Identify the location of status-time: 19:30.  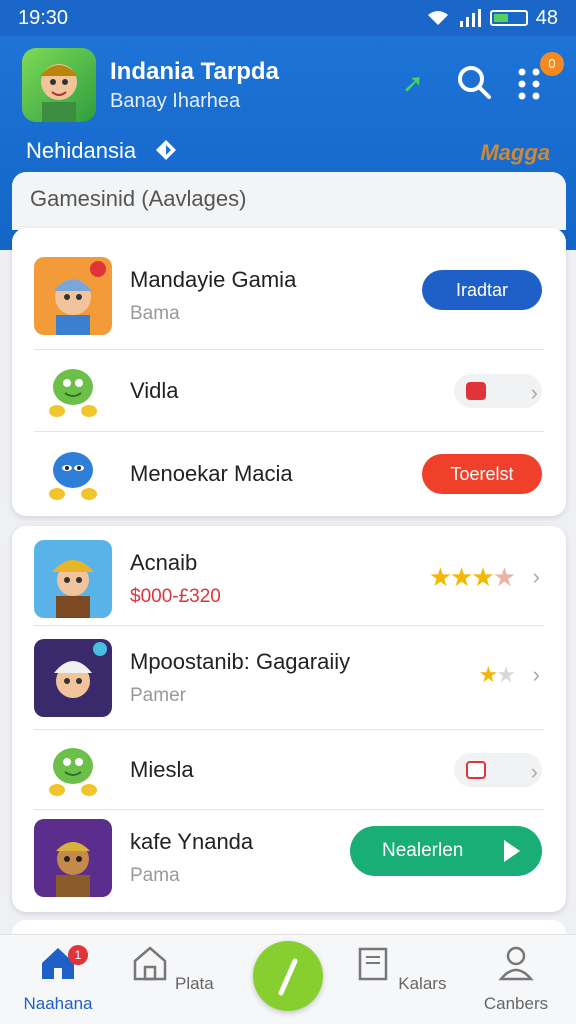
(43, 17).